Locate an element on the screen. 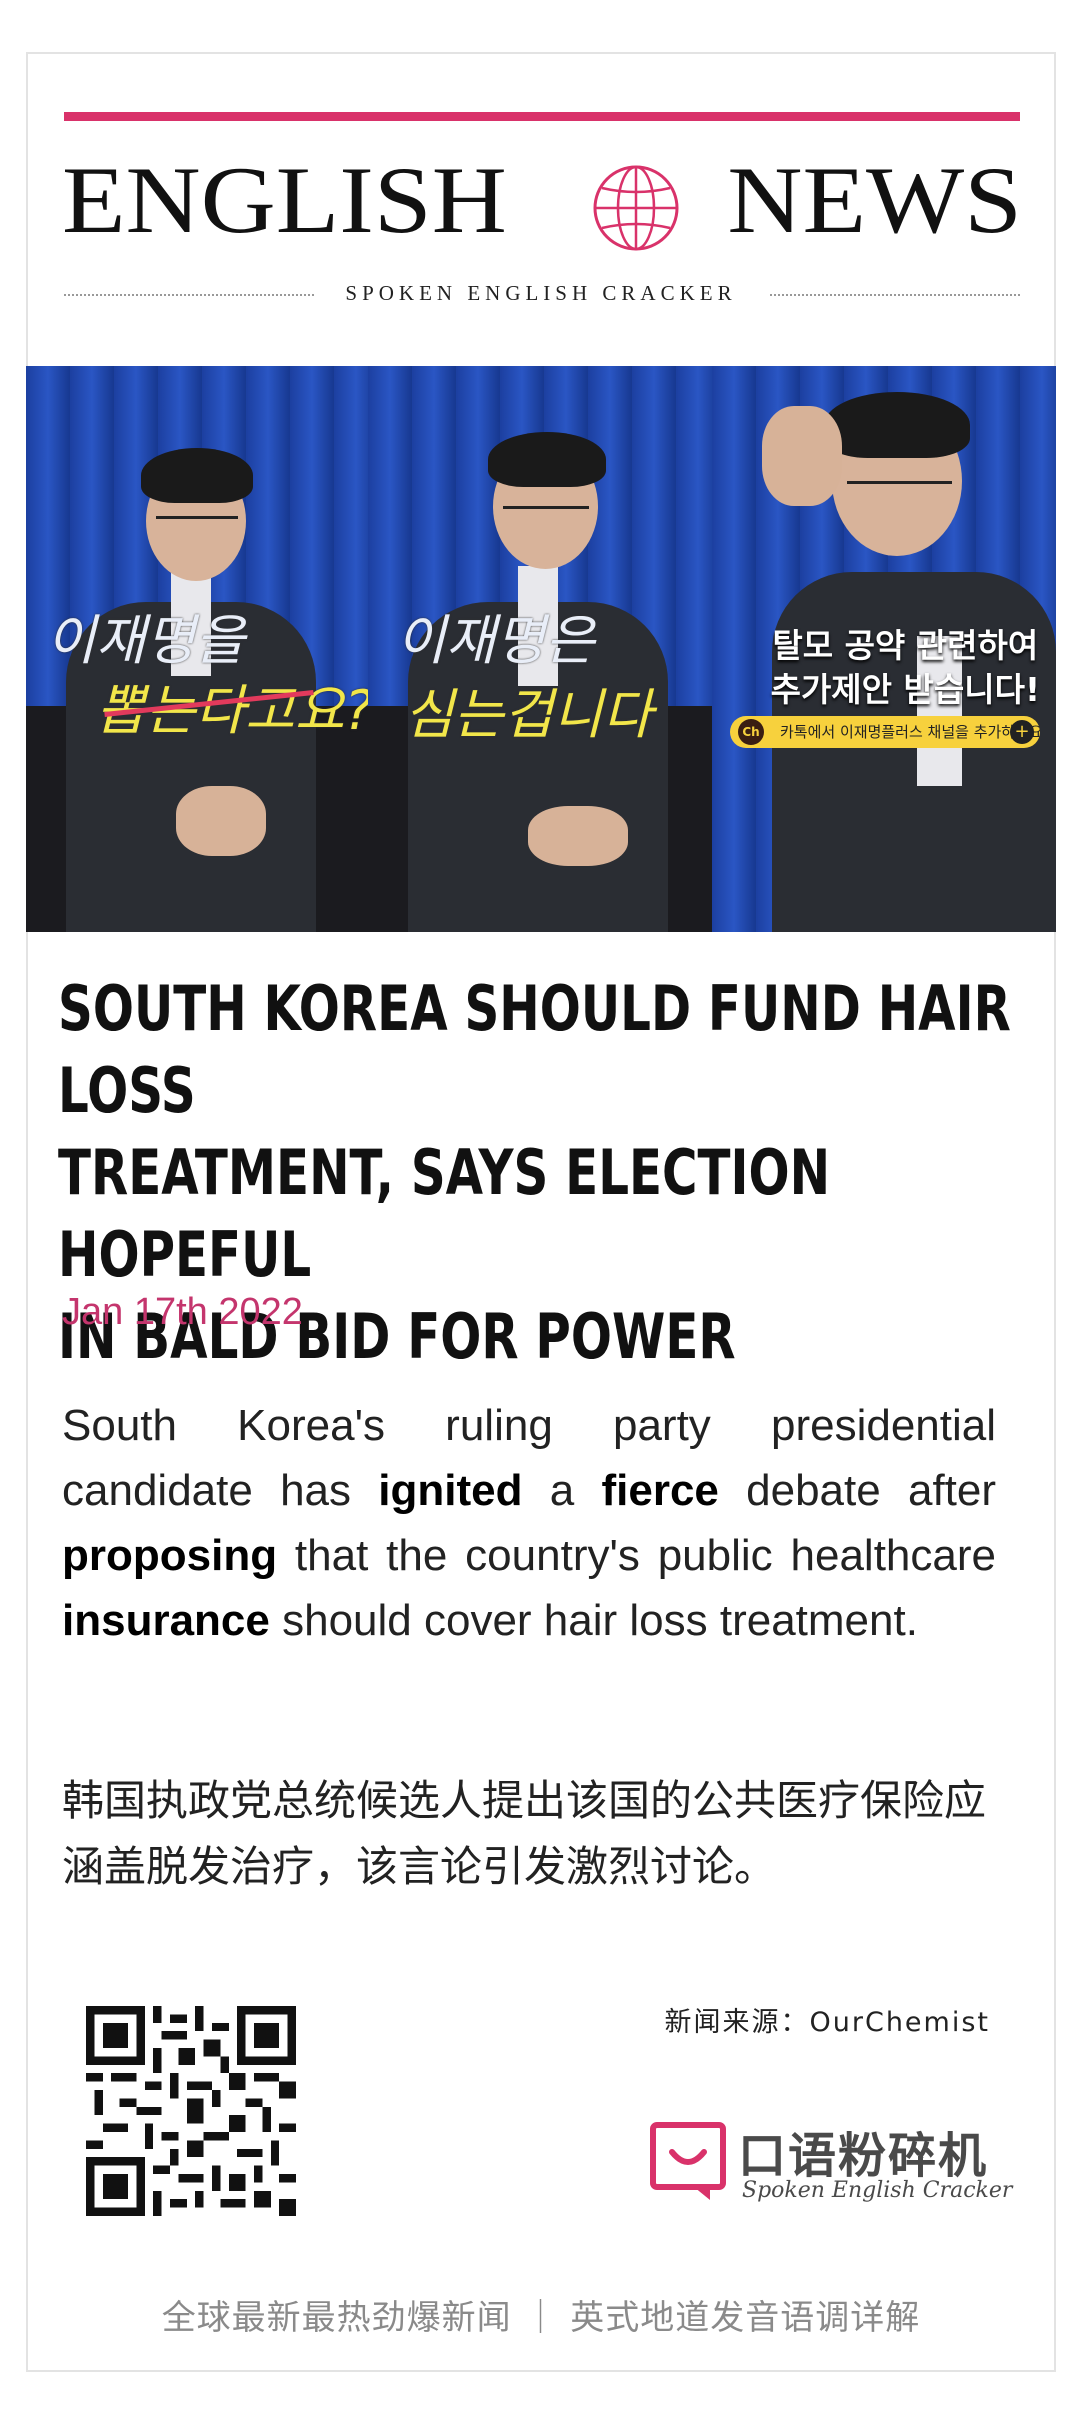 The height and width of the screenshot is (2418, 1080). photo3-channel-pill: Ch 카톡에서 이재명플러스 채널을 추가하세요 + is located at coordinates (885, 732).